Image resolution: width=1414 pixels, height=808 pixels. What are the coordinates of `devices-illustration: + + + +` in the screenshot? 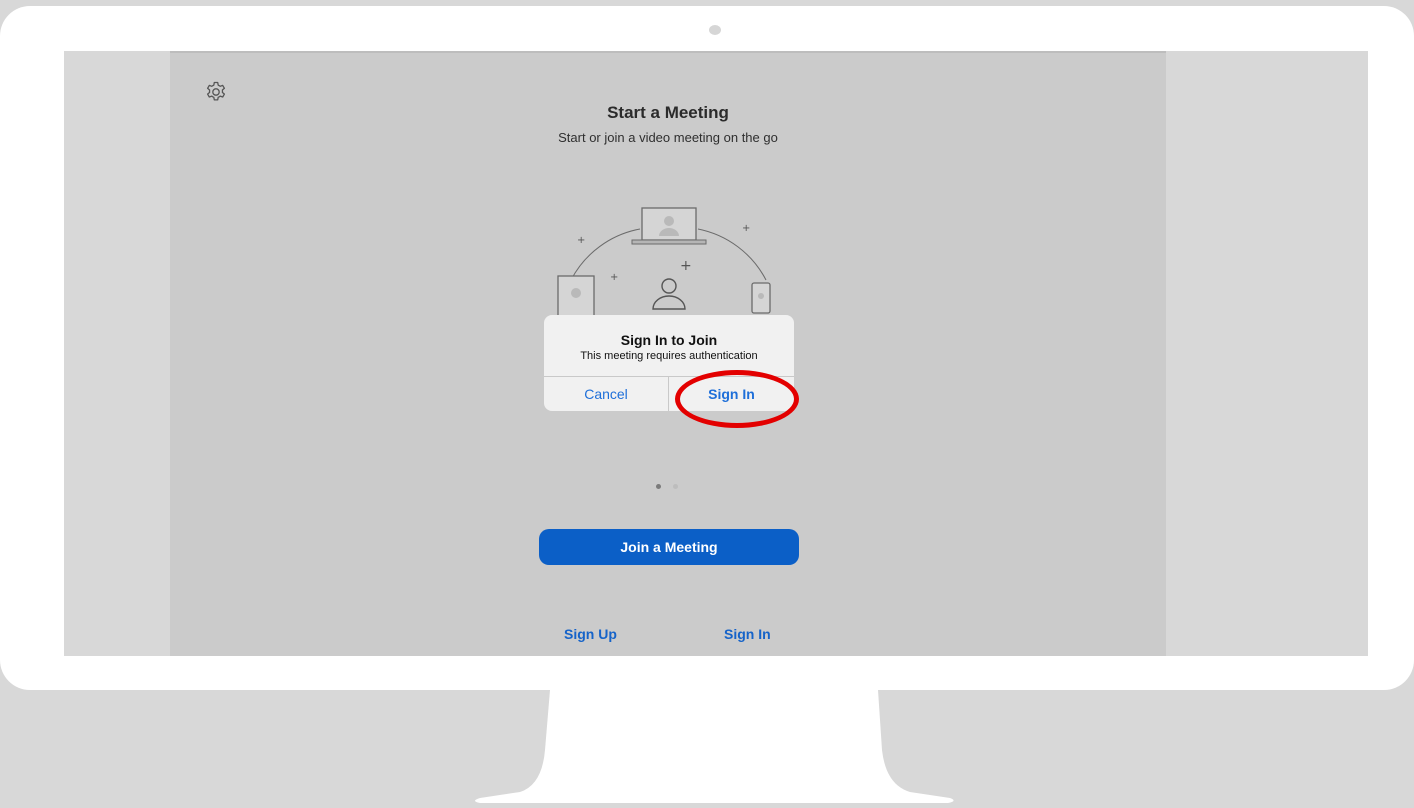 It's located at (664, 262).